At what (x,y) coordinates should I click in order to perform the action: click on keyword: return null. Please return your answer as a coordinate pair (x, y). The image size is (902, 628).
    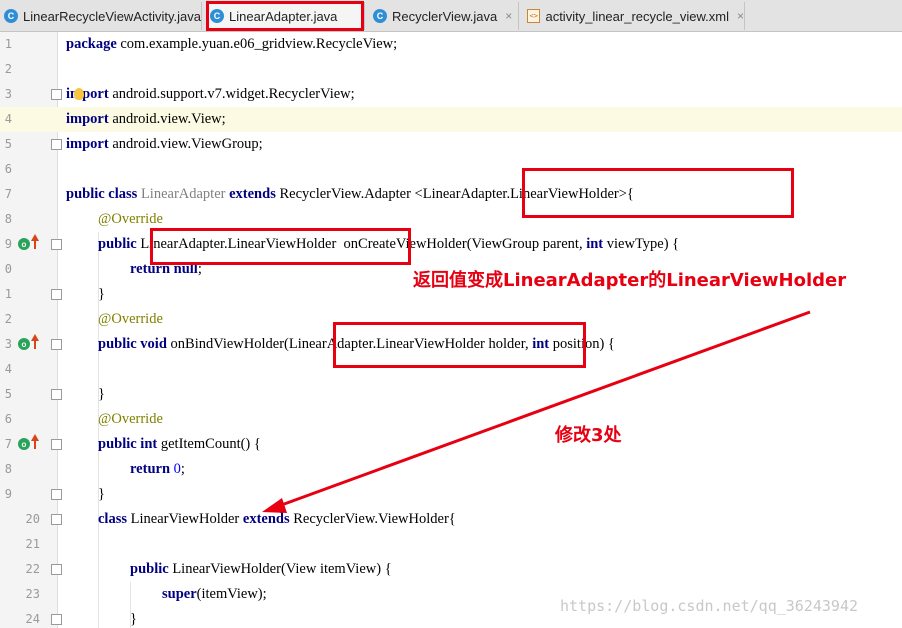
    Looking at the image, I should click on (164, 269).